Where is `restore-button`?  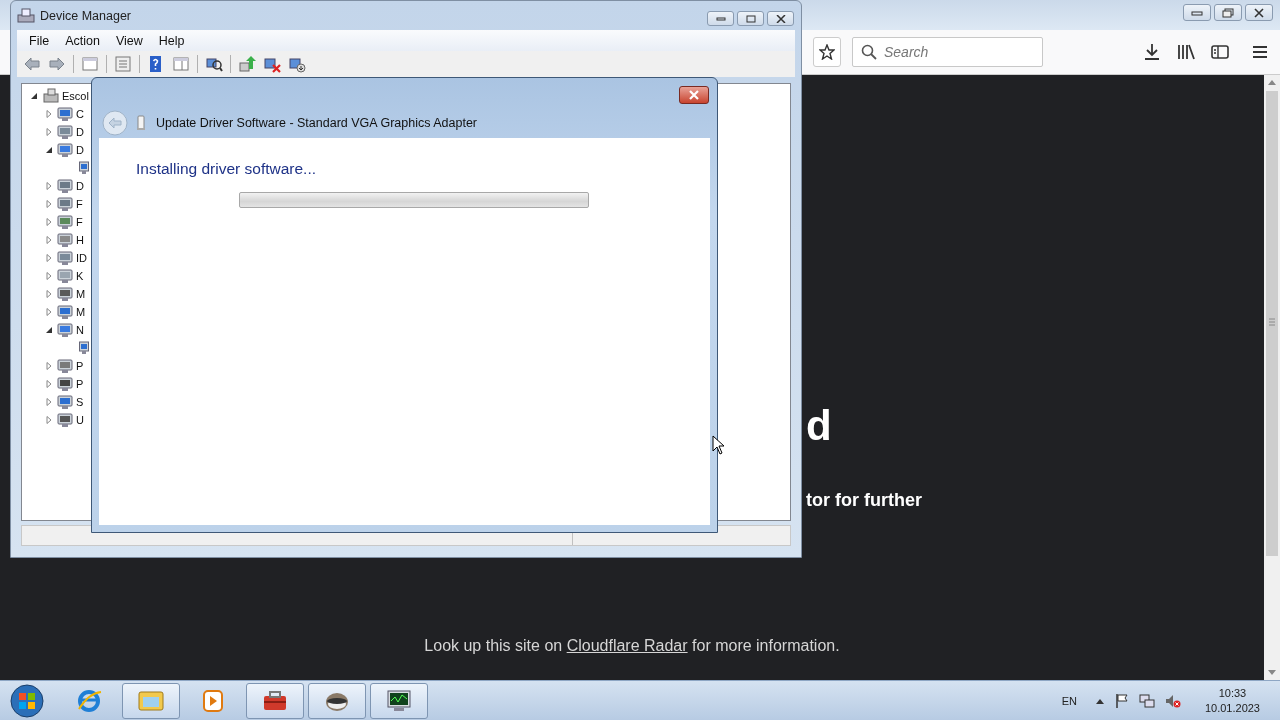 restore-button is located at coordinates (1228, 12).